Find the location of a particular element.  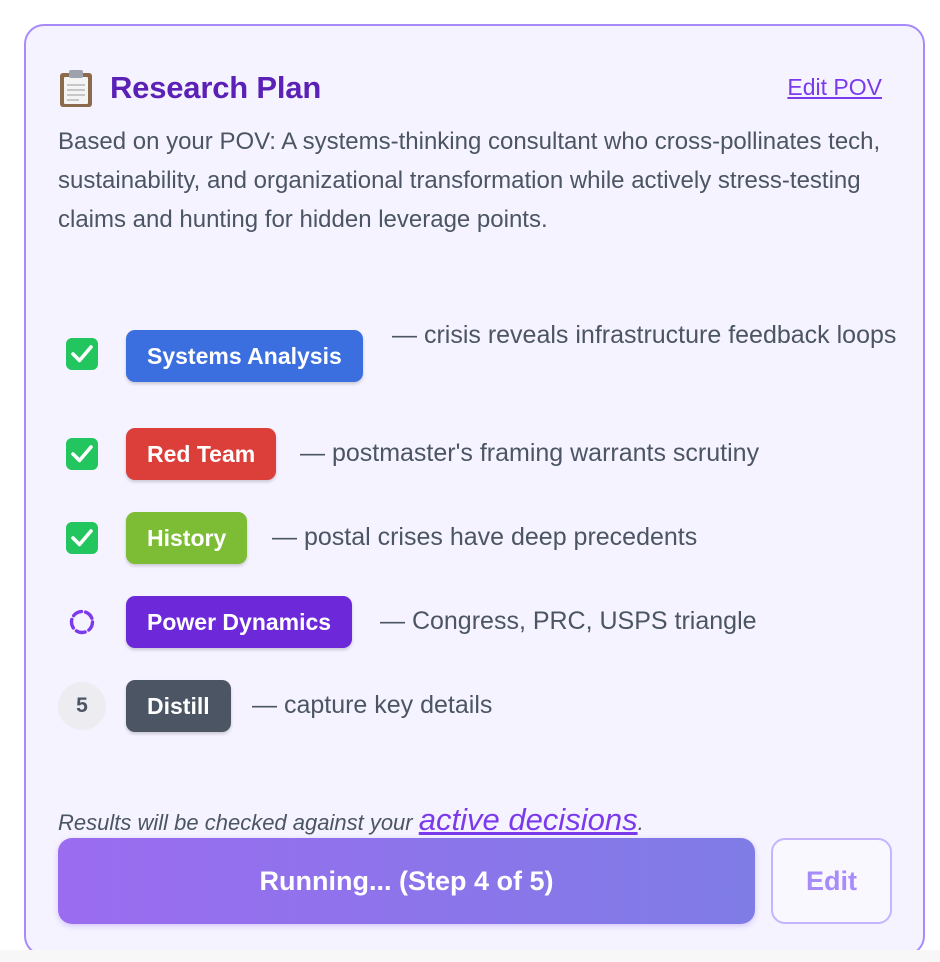

run-status-button: Running... (Step 4 of 5) is located at coordinates (406, 881).